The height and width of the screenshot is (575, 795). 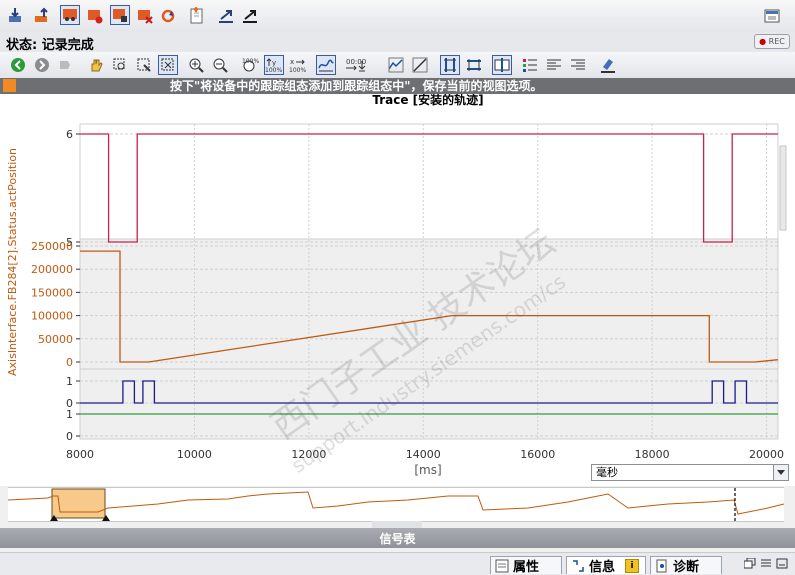 I want to click on start-recording-icon, so click(x=95, y=16).